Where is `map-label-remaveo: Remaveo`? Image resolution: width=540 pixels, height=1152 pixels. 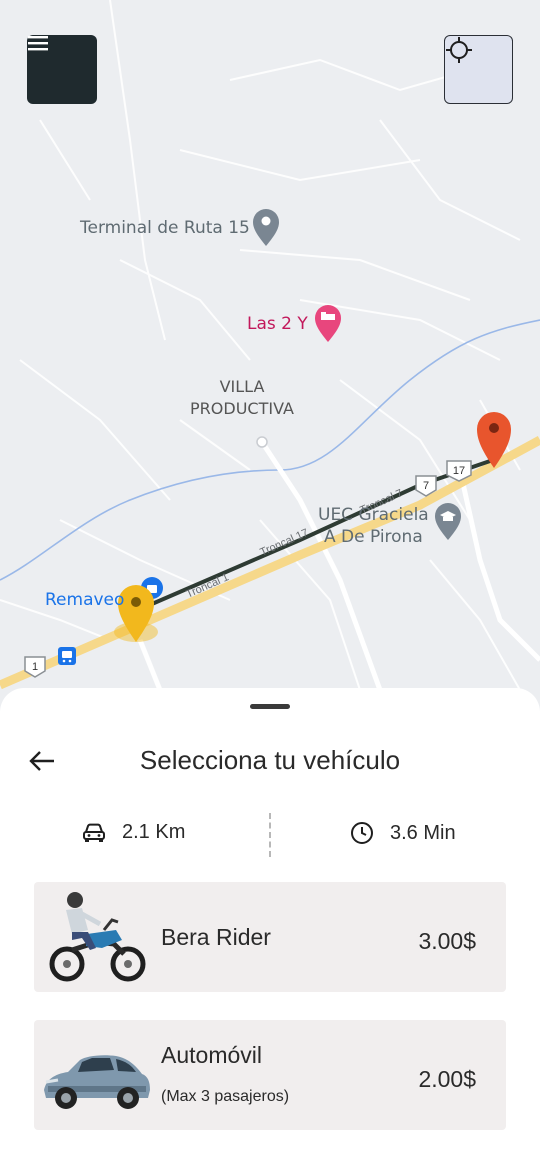 map-label-remaveo: Remaveo is located at coordinates (85, 600).